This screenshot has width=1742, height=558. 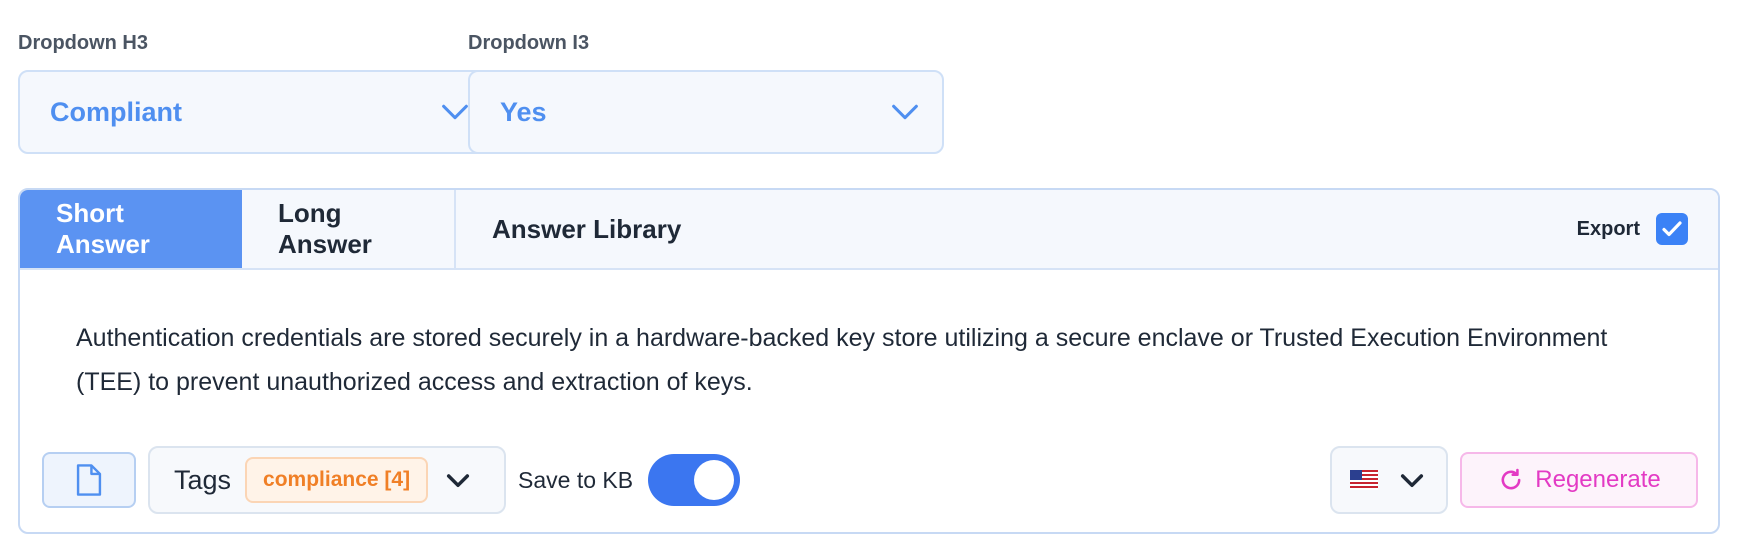 I want to click on tab-short-answer: Short Answer, so click(x=131, y=229).